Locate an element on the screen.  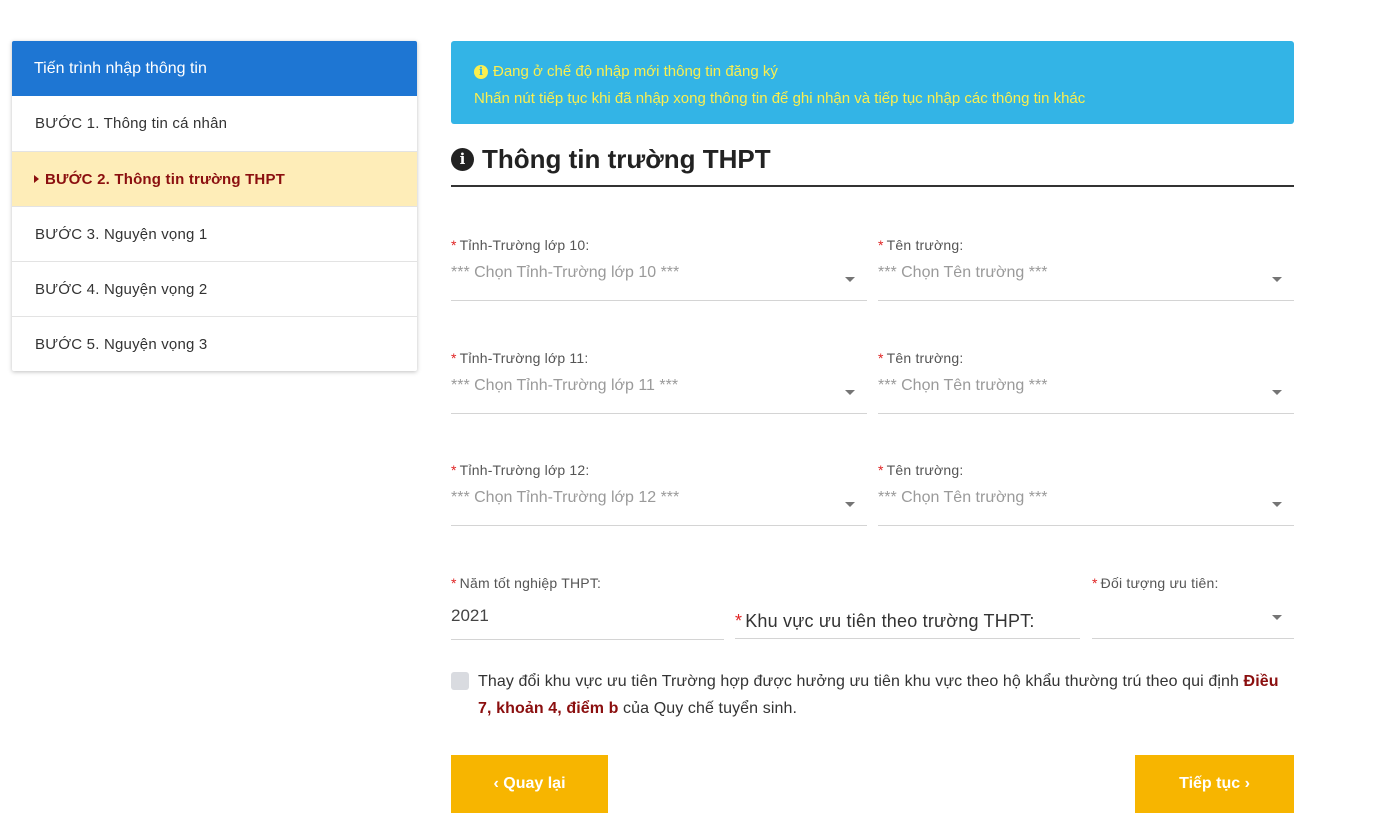
field-label: * Năm tốt nghiệp THPT: is located at coordinates (526, 583).